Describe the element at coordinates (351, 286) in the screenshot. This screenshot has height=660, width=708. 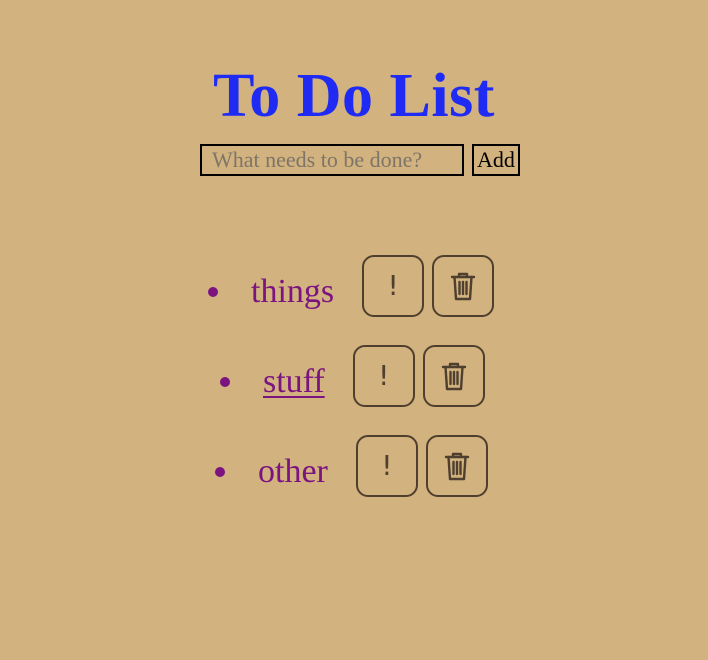
I see `todo-item-things: things !` at that location.